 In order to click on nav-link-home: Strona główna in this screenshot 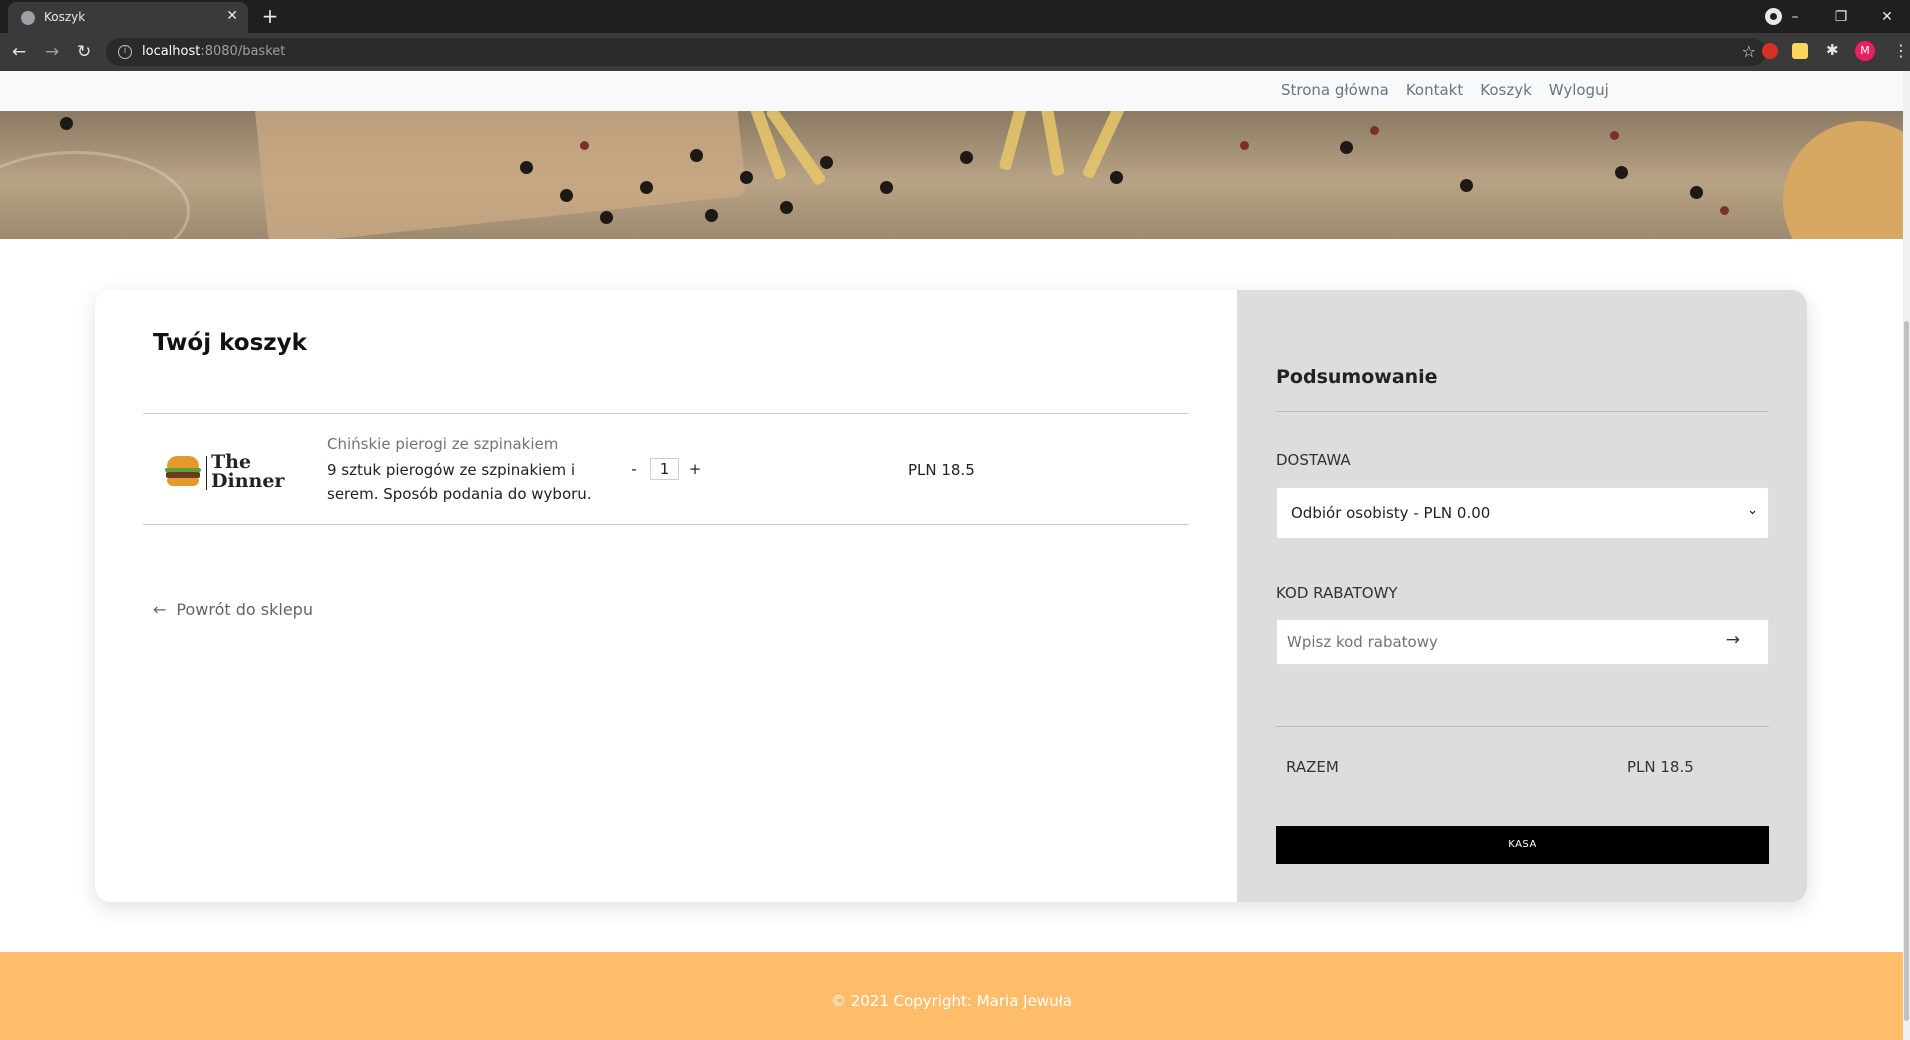, I will do `click(1335, 90)`.